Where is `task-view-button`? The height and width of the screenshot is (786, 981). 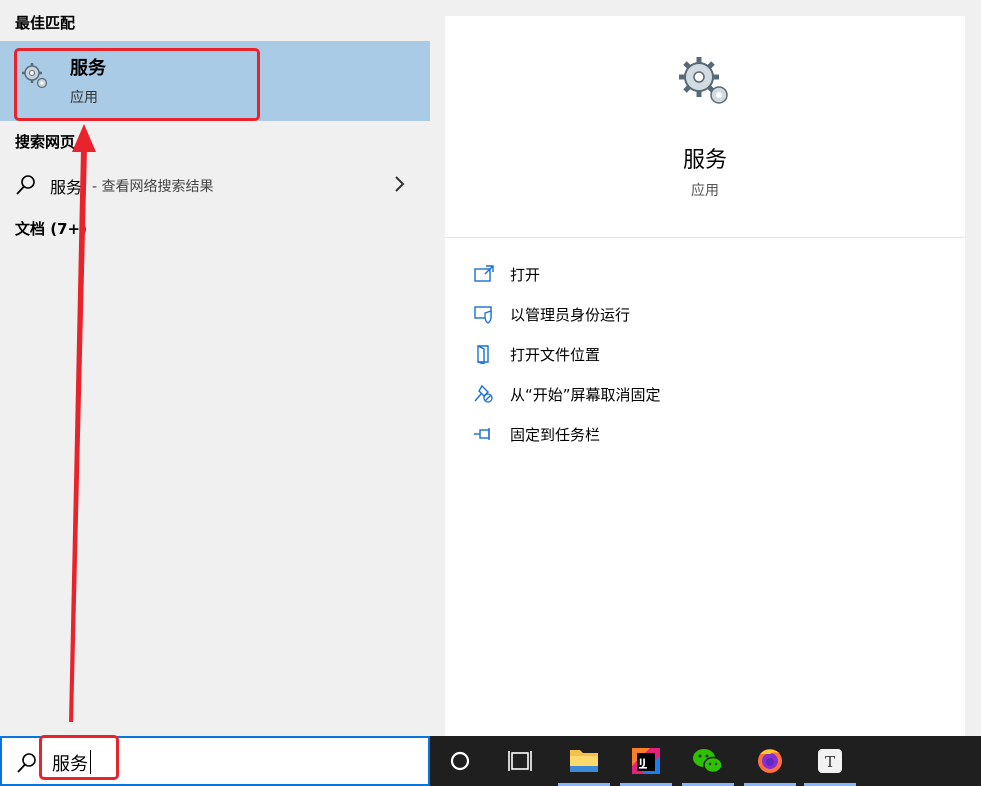 task-view-button is located at coordinates (520, 761).